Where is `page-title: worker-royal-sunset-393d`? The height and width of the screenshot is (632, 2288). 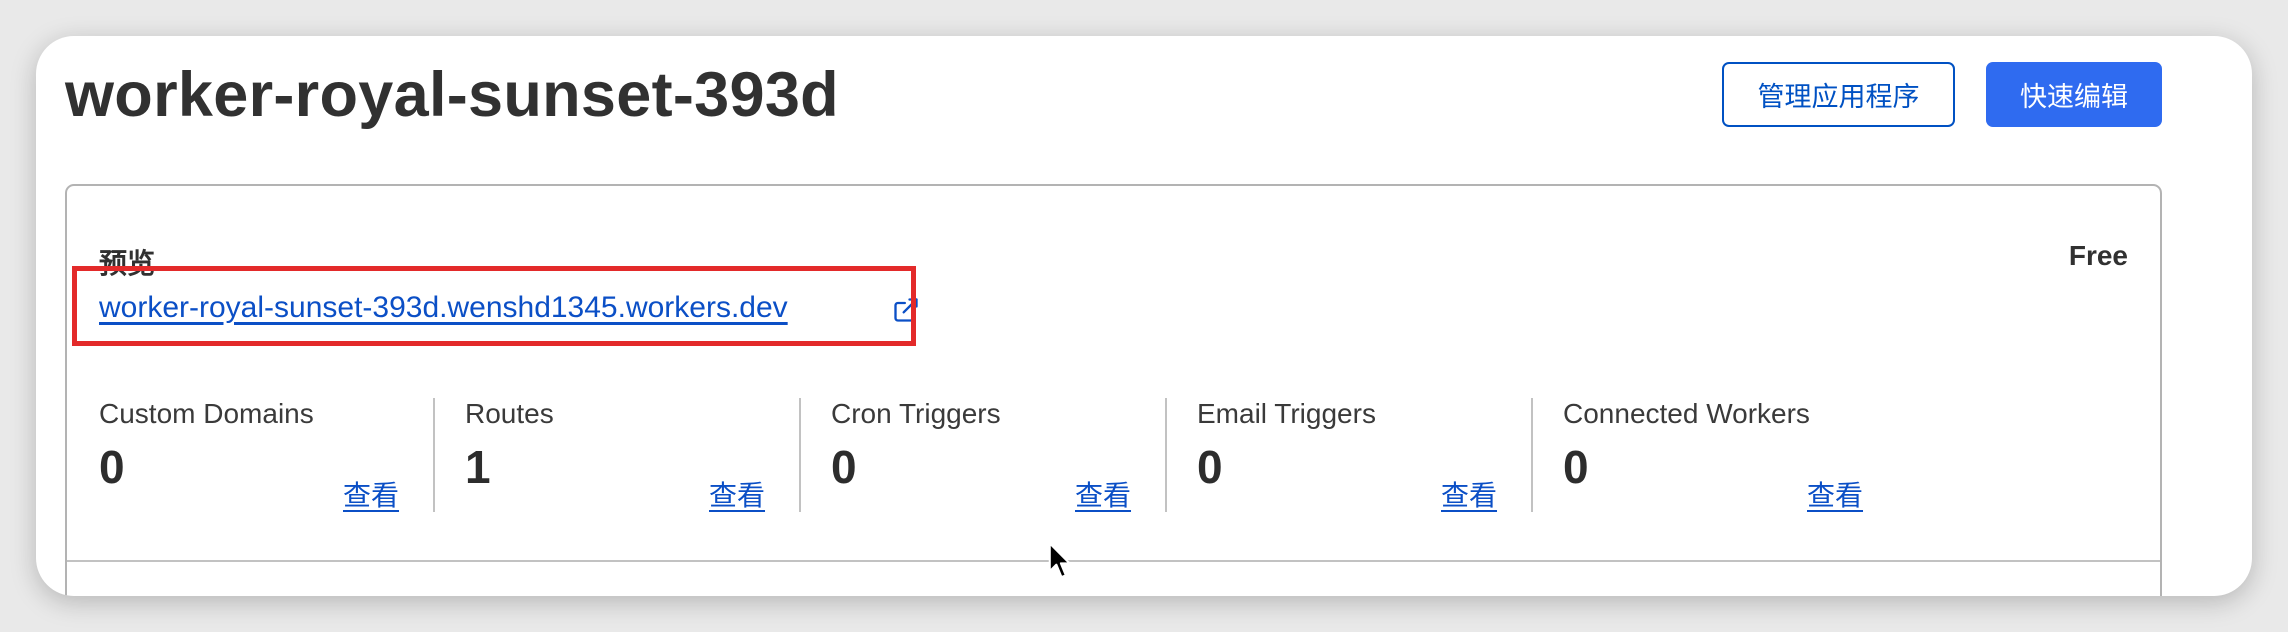 page-title: worker-royal-sunset-393d is located at coordinates (452, 95).